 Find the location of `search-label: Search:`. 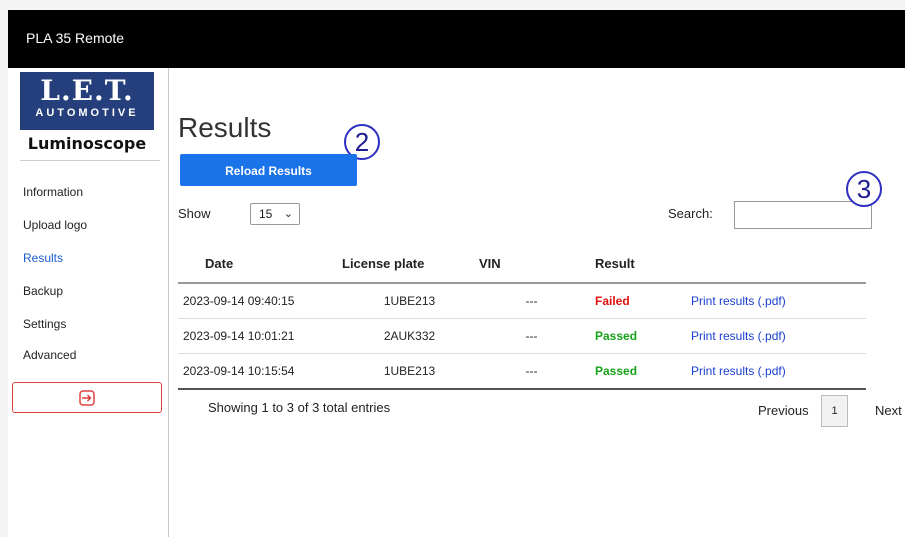

search-label: Search: is located at coordinates (690, 213).